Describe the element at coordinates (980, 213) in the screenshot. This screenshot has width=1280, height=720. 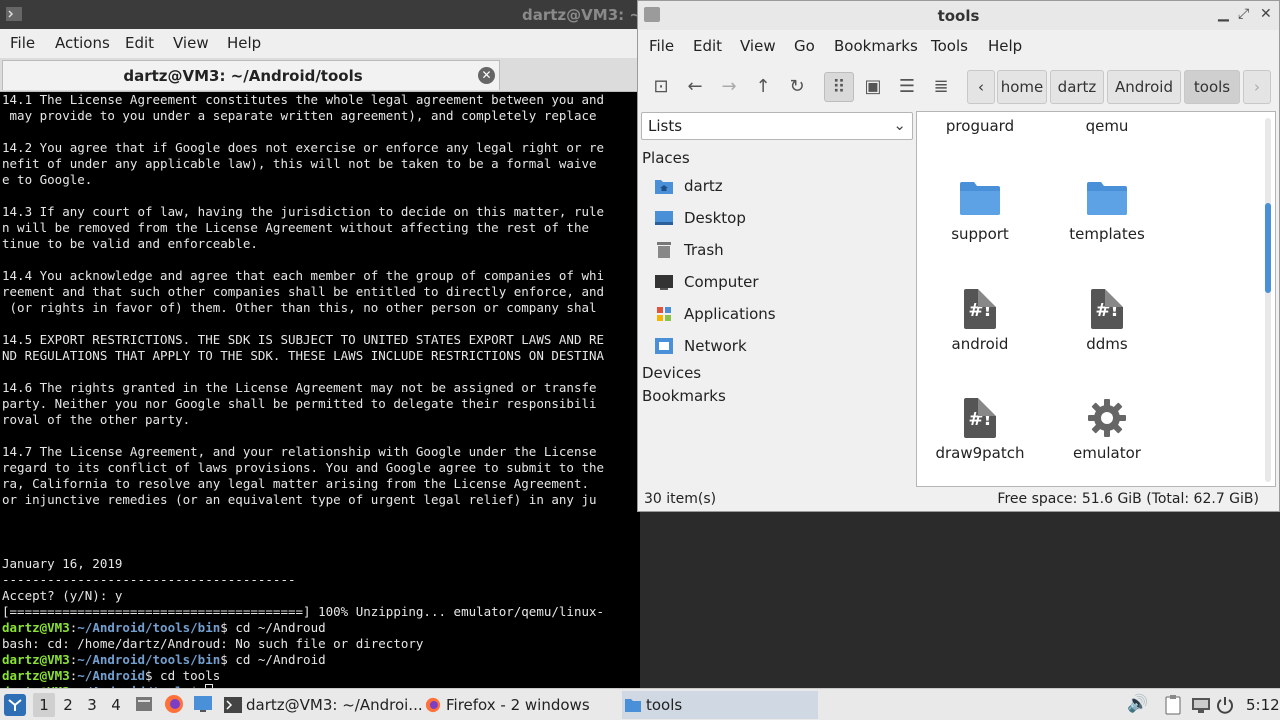
I see `file-item-support: support` at that location.